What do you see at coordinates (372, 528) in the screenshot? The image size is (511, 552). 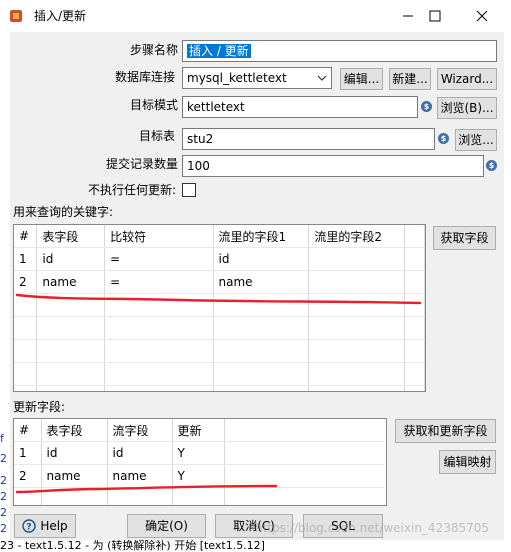 I see `watermark: https://blog.csdn.net/weixin_42385705` at bounding box center [372, 528].